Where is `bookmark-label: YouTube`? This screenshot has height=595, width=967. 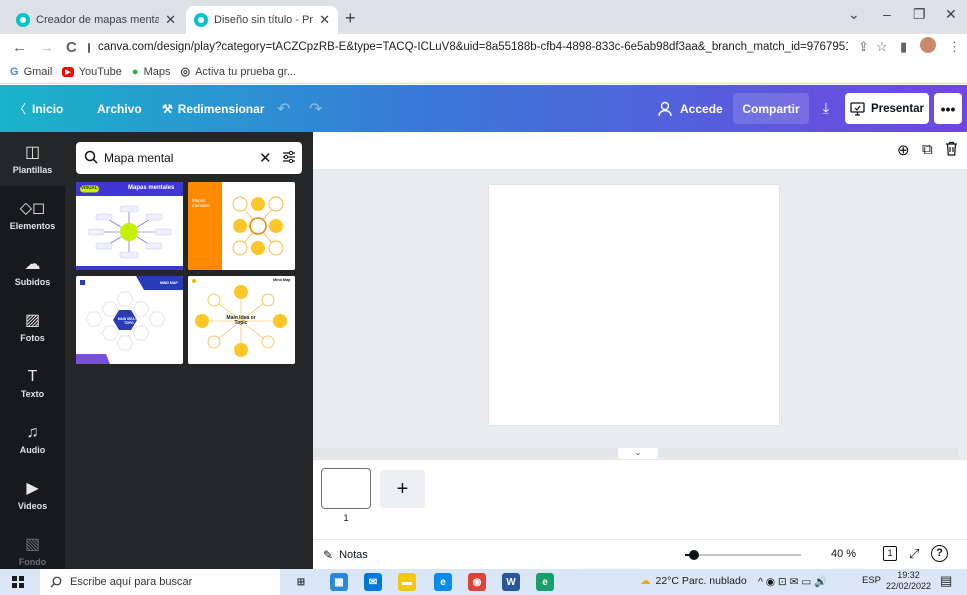
bookmark-label: YouTube is located at coordinates (100, 71).